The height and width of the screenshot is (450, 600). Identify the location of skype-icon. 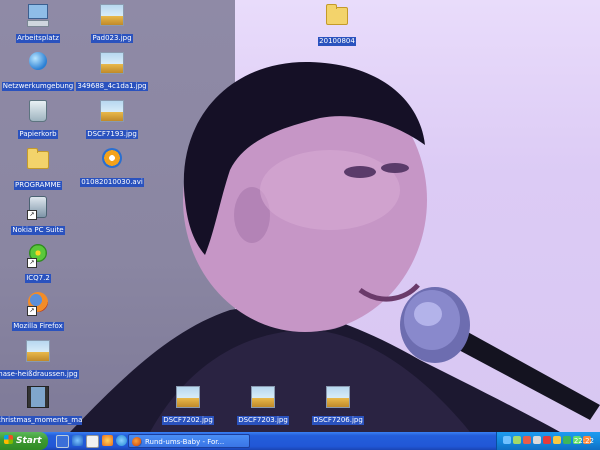
(121, 440).